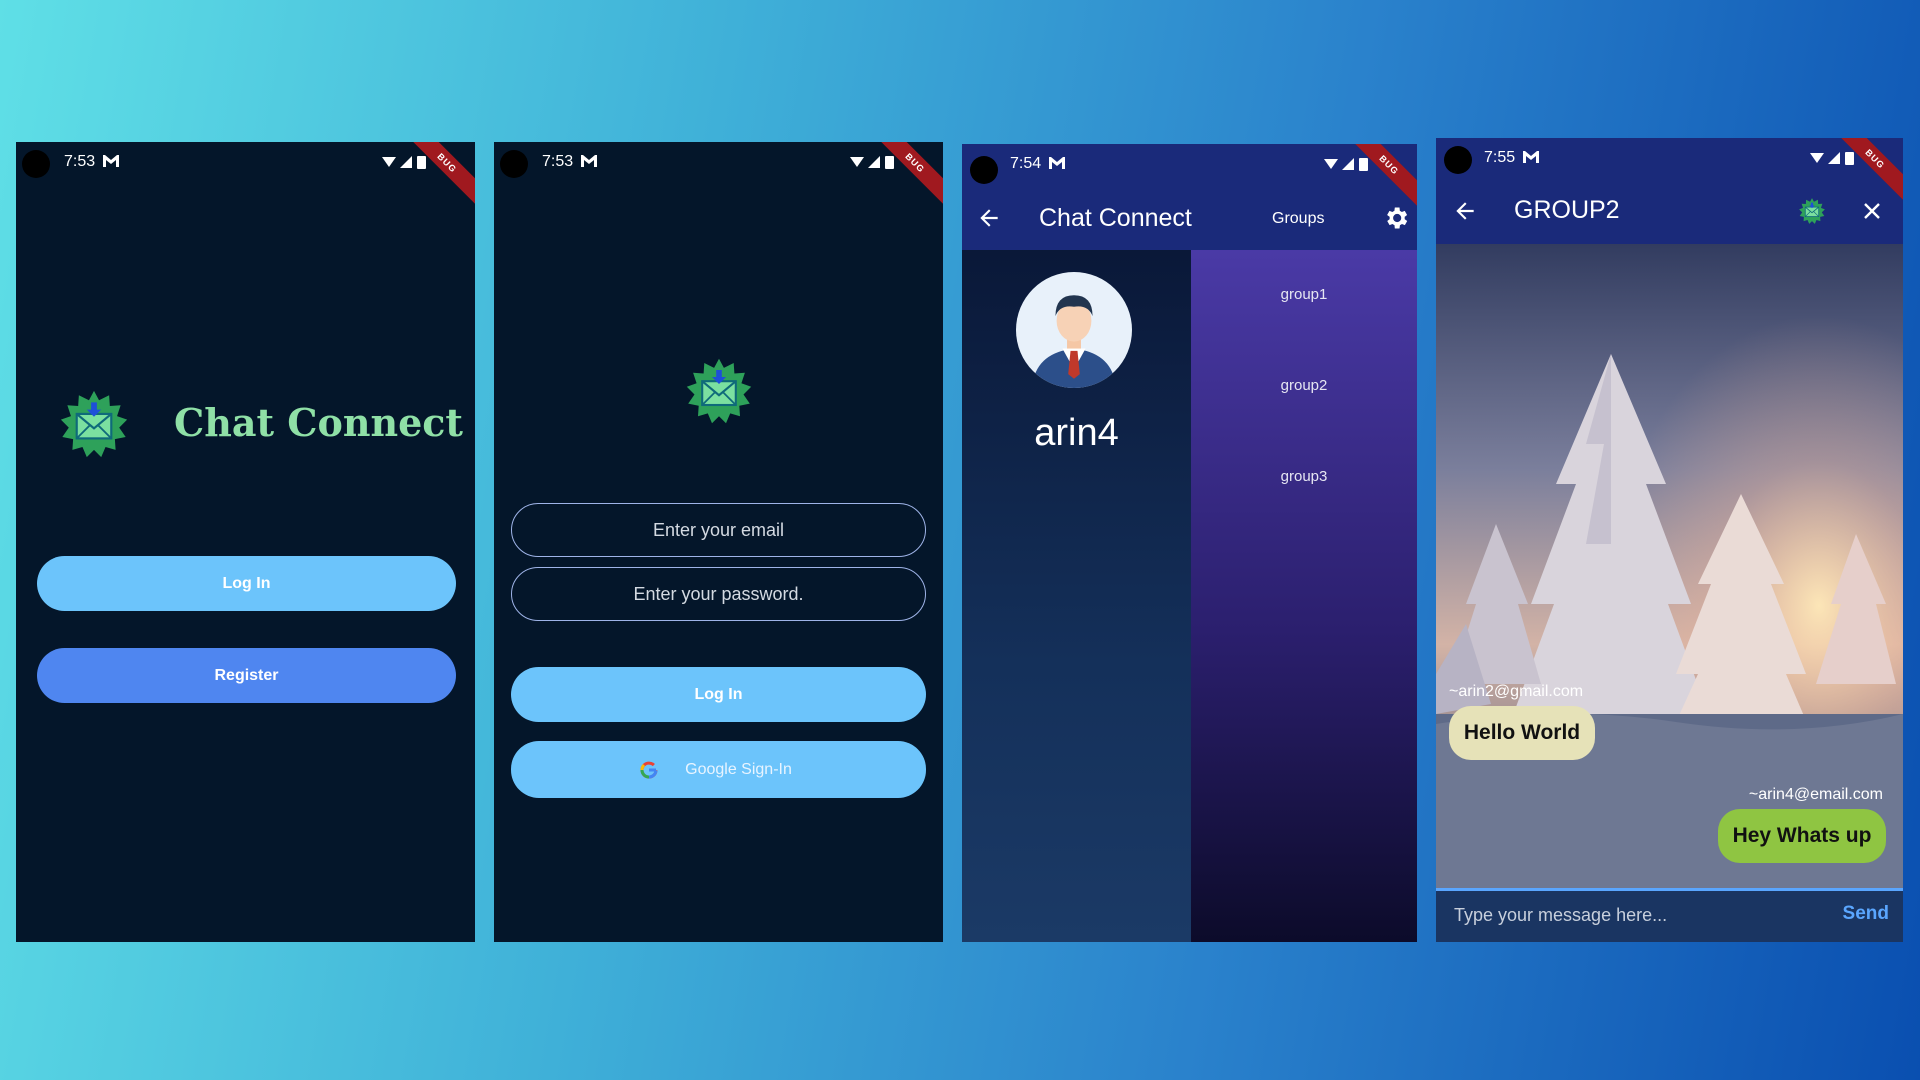 Image resolution: width=1920 pixels, height=1080 pixels. Describe the element at coordinates (718, 530) in the screenshot. I see `email-input: Enter your email` at that location.